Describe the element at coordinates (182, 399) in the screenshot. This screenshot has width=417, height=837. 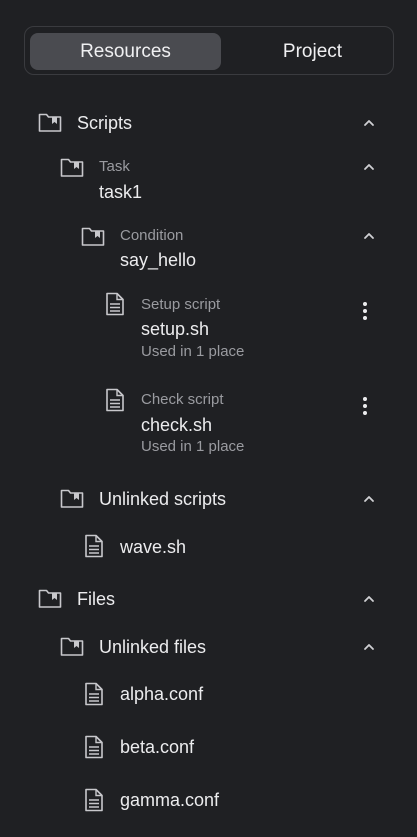
I see `item-type-label: Check script` at that location.